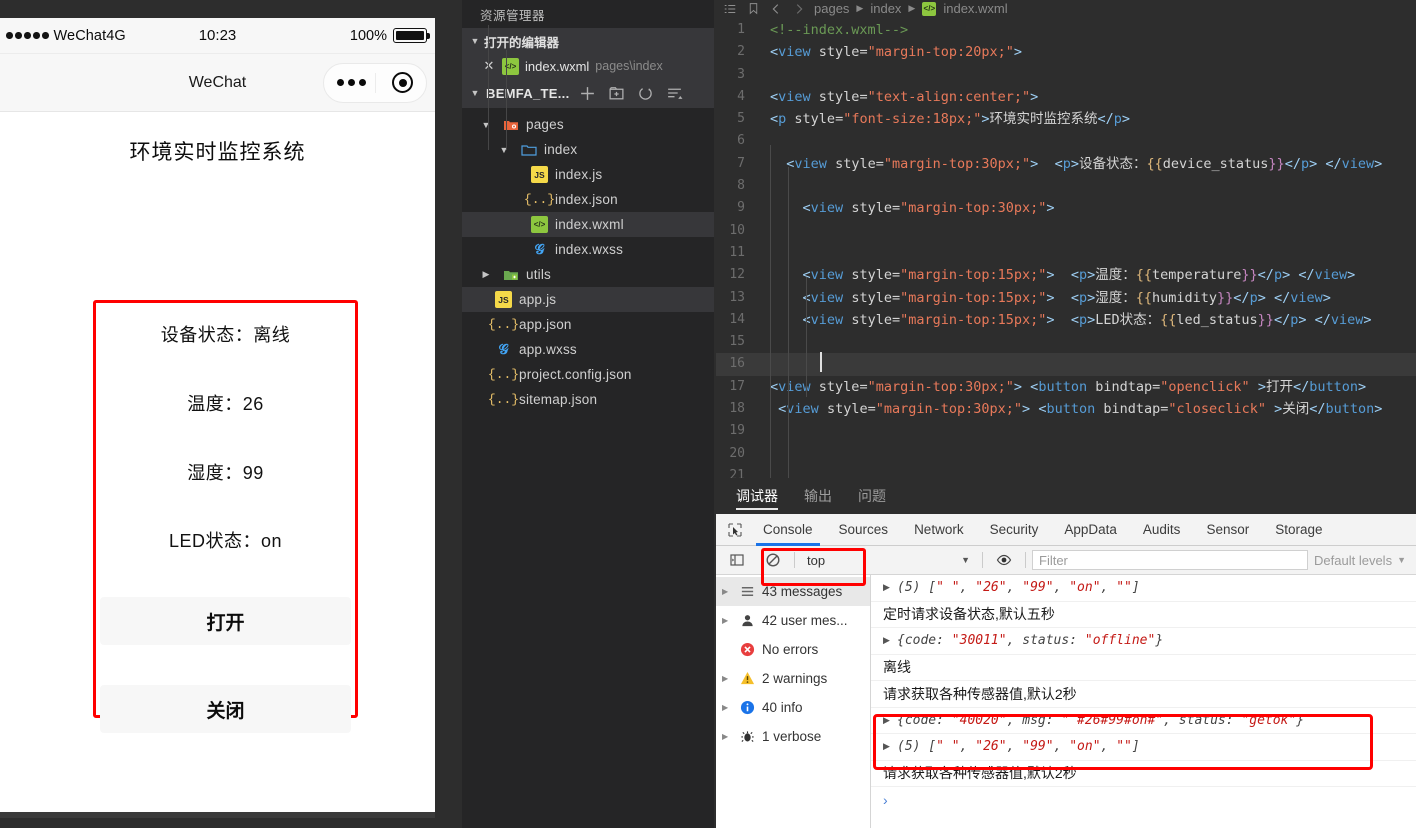 The image size is (1416, 828). Describe the element at coordinates (402, 82) in the screenshot. I see `close-miniprogram-icon` at that location.